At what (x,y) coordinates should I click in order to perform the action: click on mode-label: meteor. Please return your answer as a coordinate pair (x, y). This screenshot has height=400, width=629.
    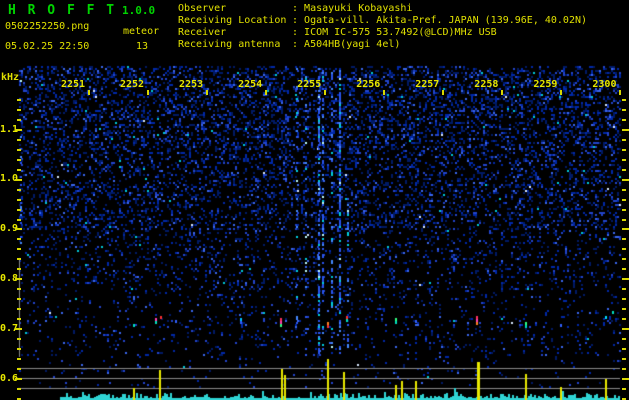
    Looking at the image, I should click on (141, 31).